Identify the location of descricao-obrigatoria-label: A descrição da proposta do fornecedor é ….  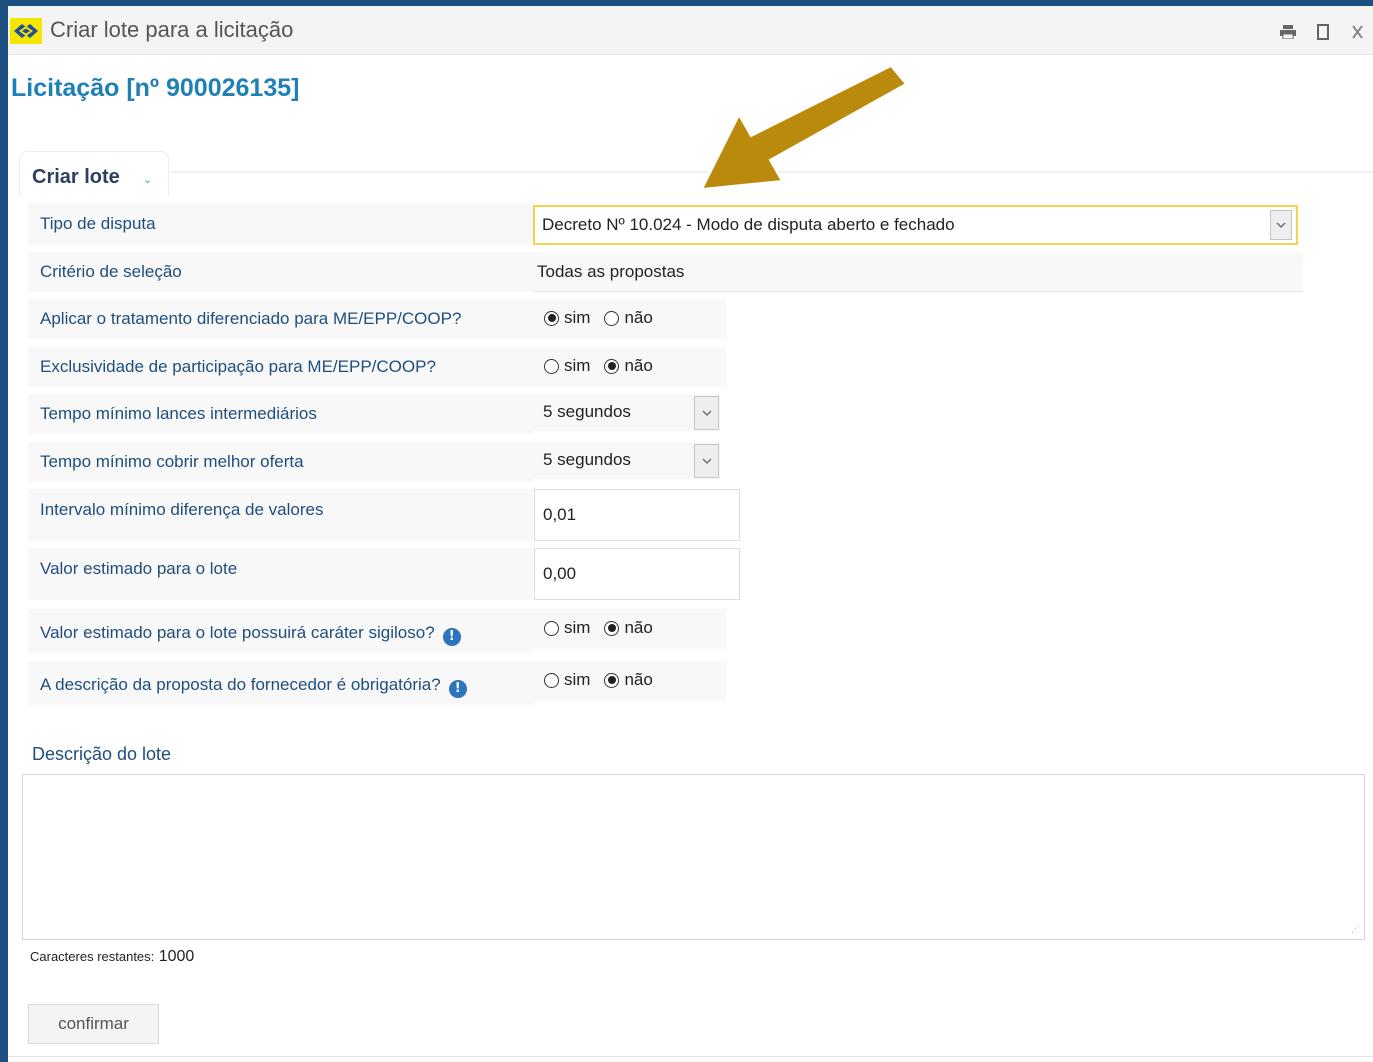
(240, 684).